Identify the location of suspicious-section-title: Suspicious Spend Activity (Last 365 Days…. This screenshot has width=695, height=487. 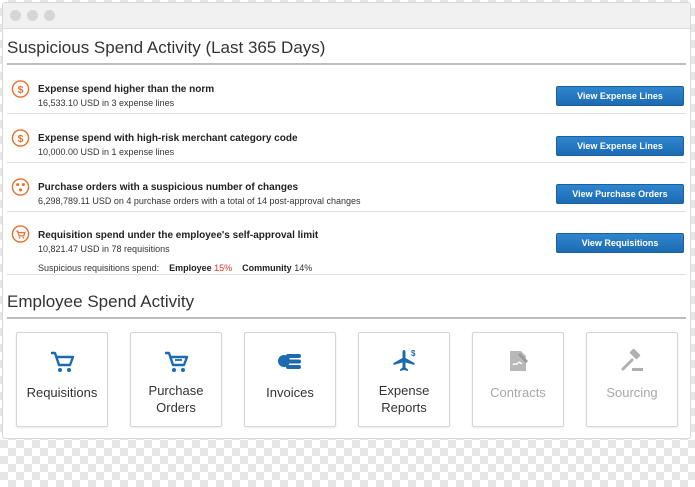
(346, 51).